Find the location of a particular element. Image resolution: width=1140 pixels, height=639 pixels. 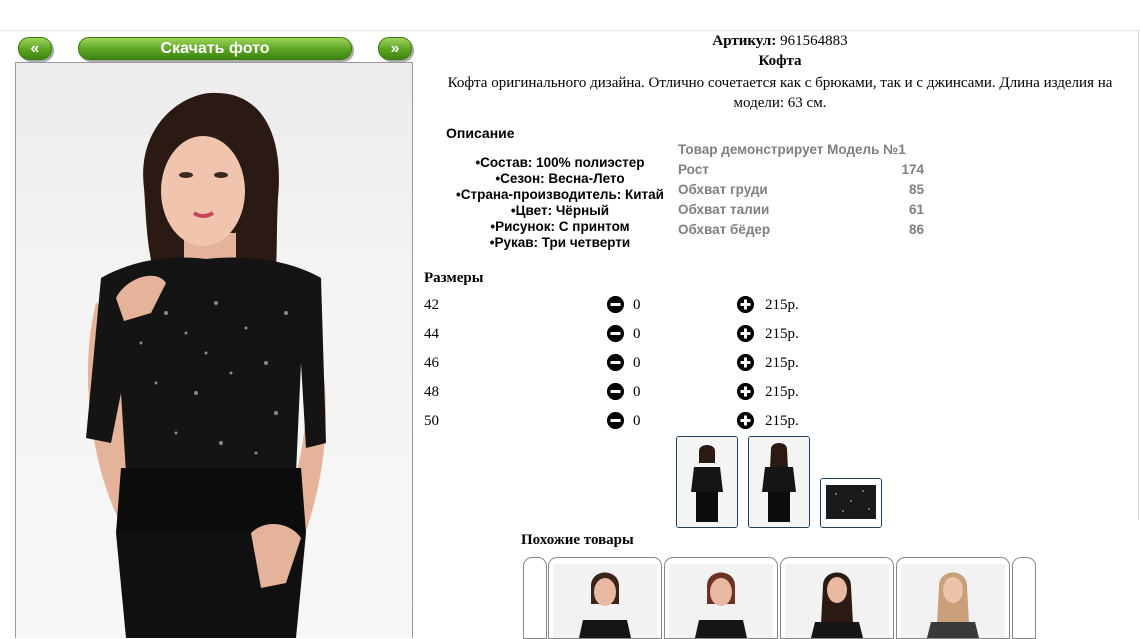

model-row-value: 174 is located at coordinates (912, 169).